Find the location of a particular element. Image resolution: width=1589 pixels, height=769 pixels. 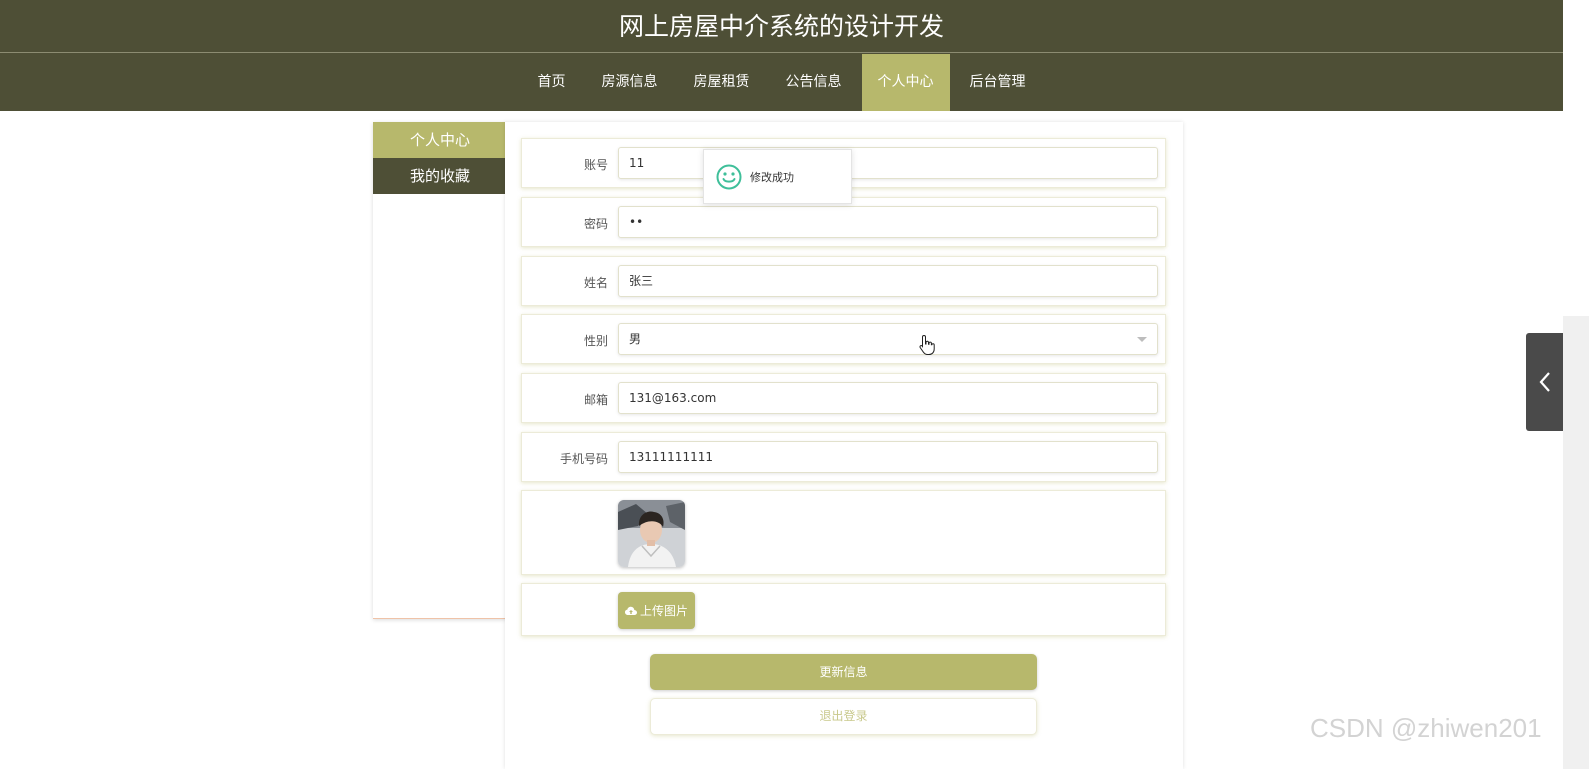

chevron-left-icon is located at coordinates (1544, 382).